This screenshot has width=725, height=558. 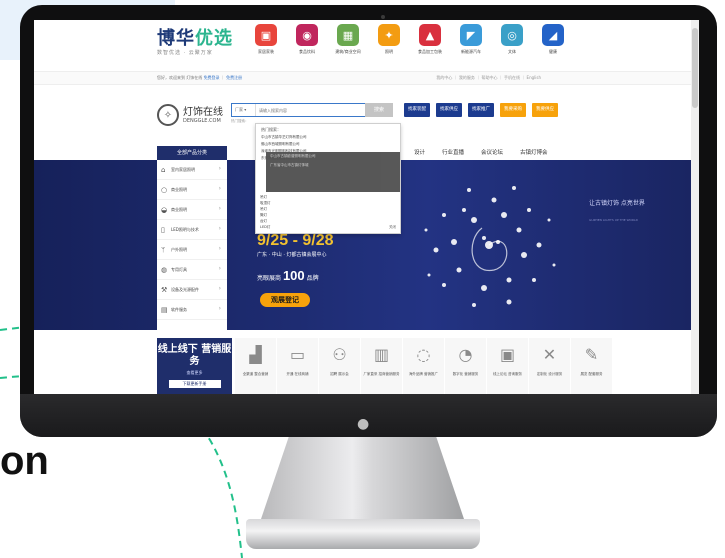 I want to click on top-nav-item: ◤ 新能源汽车, so click(x=471, y=39).